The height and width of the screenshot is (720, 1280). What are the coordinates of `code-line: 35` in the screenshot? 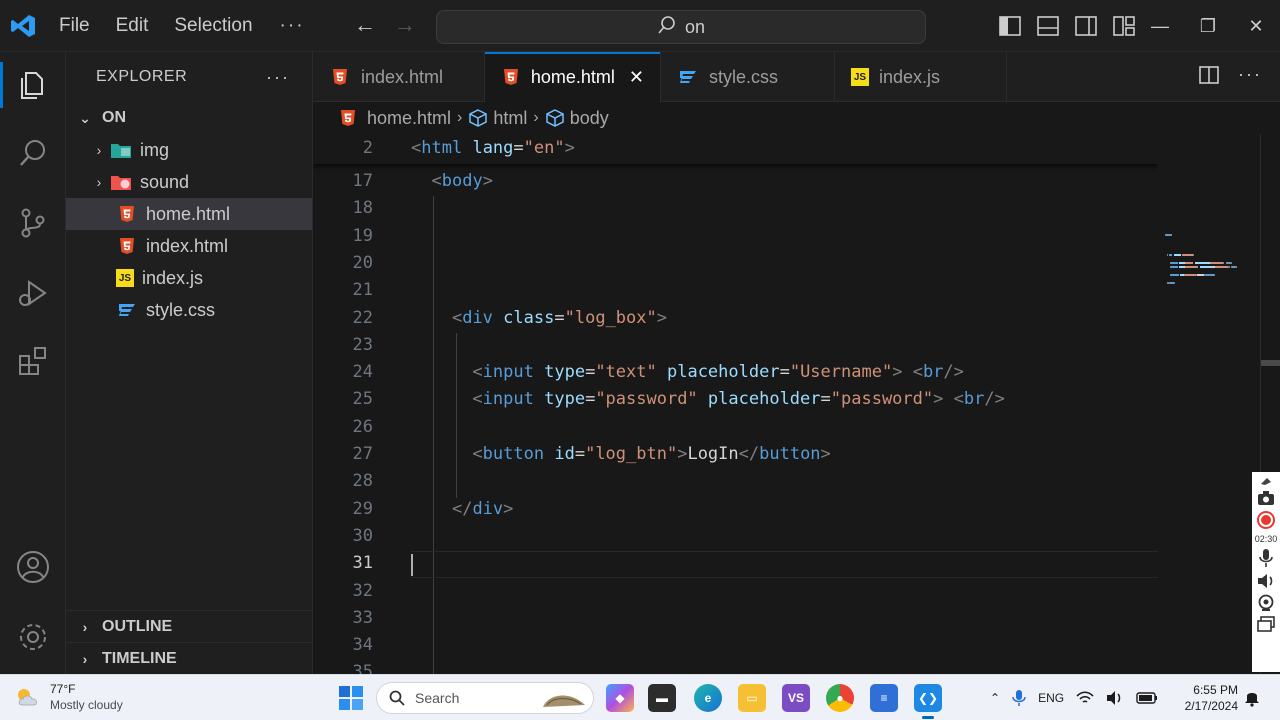 It's located at (735, 666).